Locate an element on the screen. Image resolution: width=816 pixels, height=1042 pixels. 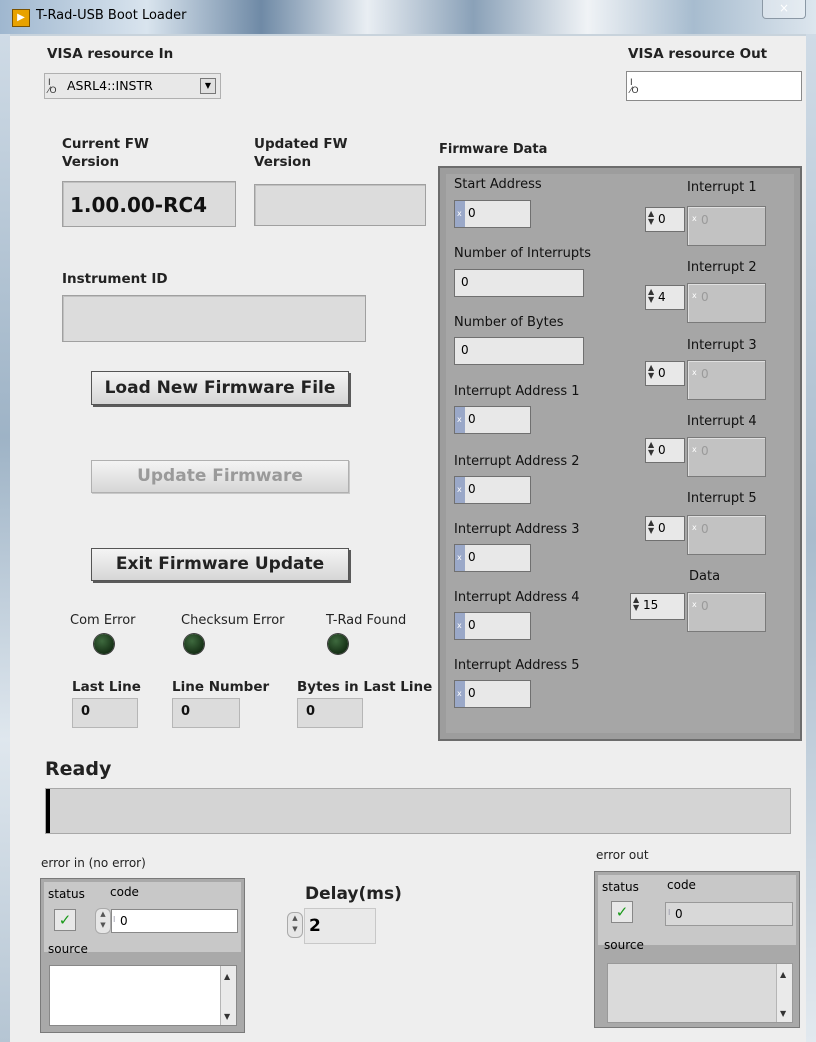
interrupt-address-2-label: Interrupt Address 2 is located at coordinates (517, 461).